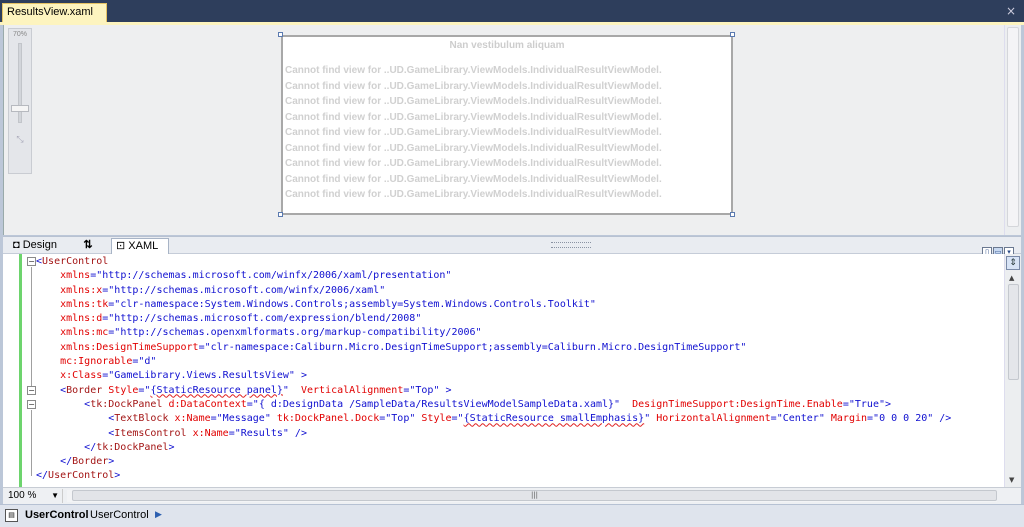 The height and width of the screenshot is (527, 1024). What do you see at coordinates (158, 515) in the screenshot?
I see `breadcrumb-arrow-icon: ▶` at bounding box center [158, 515].